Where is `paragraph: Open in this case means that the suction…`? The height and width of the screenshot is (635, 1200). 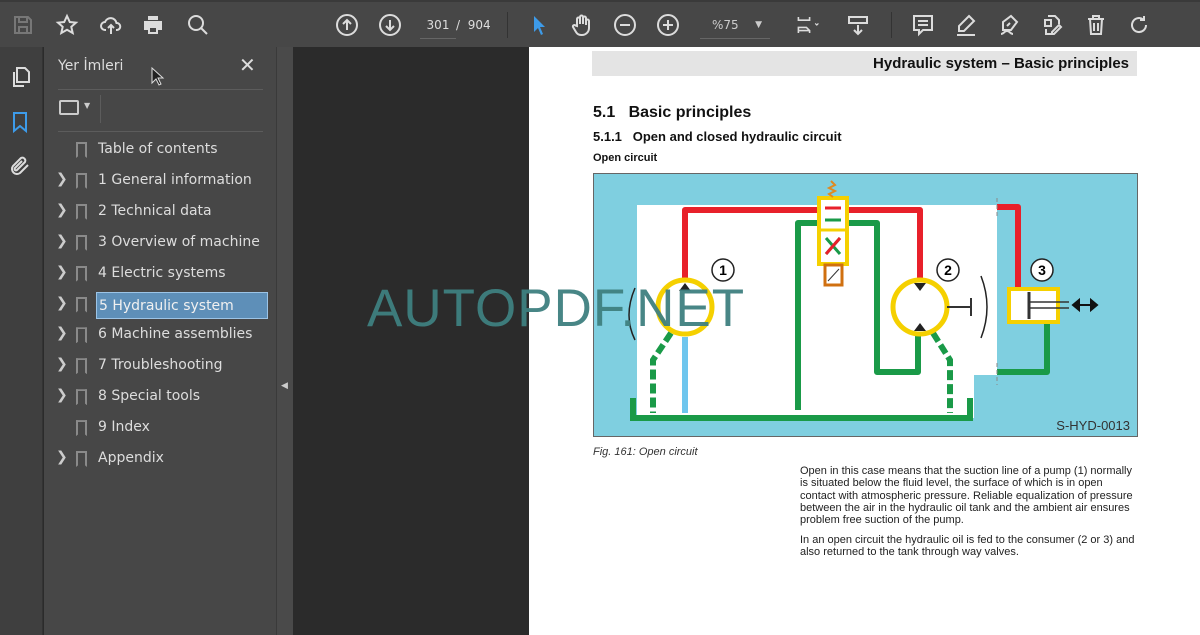 paragraph: Open in this case means that the suction… is located at coordinates (966, 496).